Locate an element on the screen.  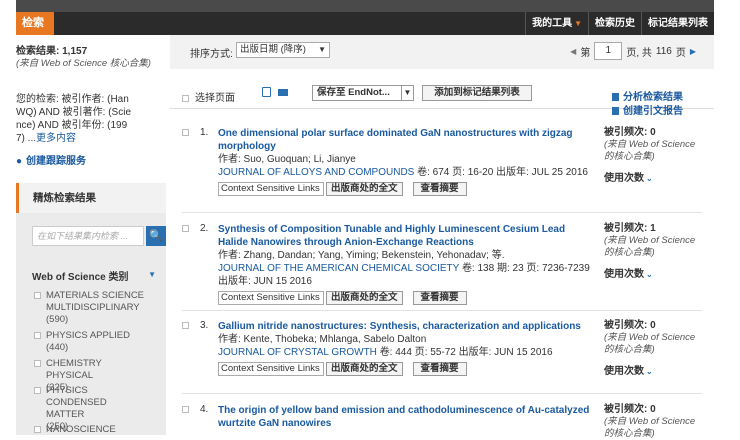
refine-heading: 精炼检索结果 is located at coordinates (91, 198).